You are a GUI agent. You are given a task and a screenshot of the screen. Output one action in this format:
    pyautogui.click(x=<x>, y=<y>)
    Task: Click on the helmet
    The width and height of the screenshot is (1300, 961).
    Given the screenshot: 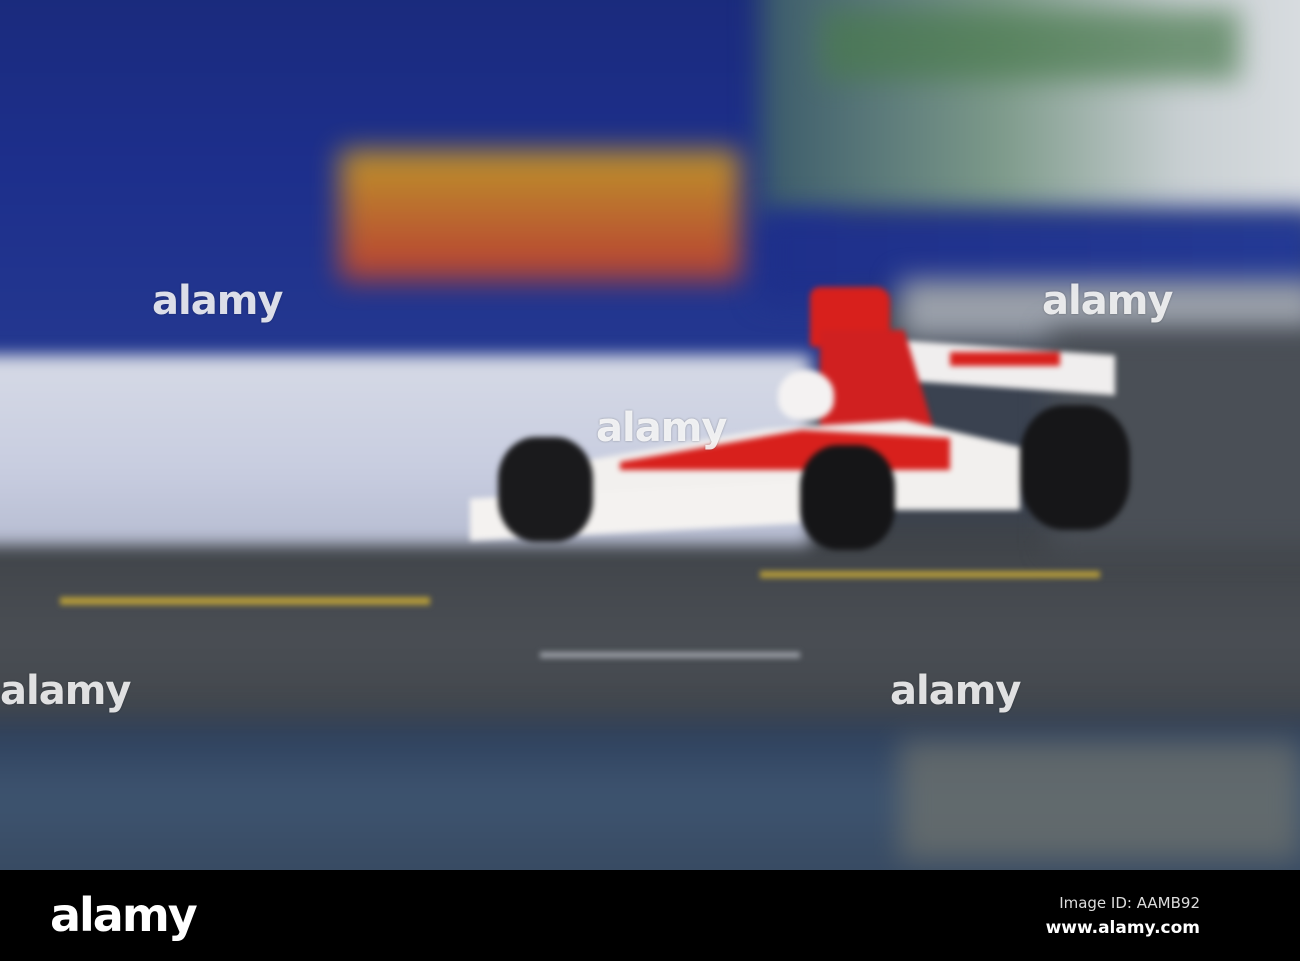 What is the action you would take?
    pyautogui.click(x=806, y=395)
    